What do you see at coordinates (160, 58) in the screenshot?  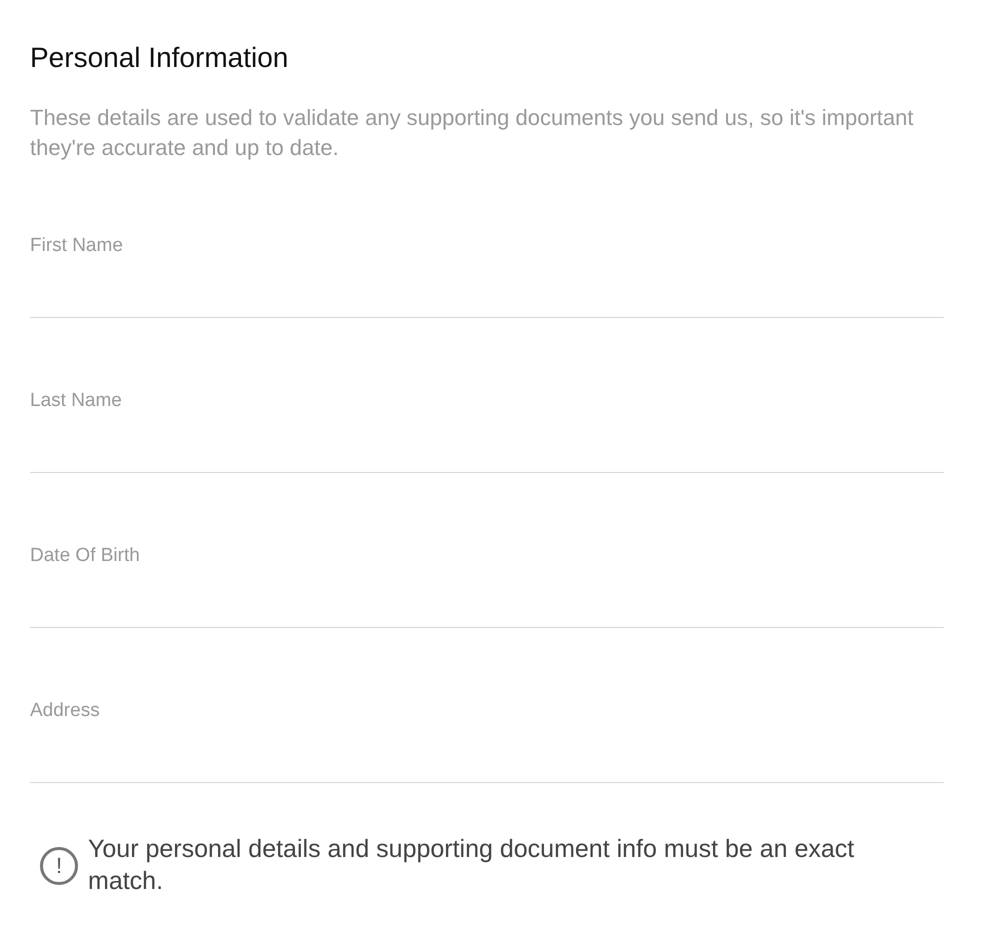 I see `section-title: Personal Information` at bounding box center [160, 58].